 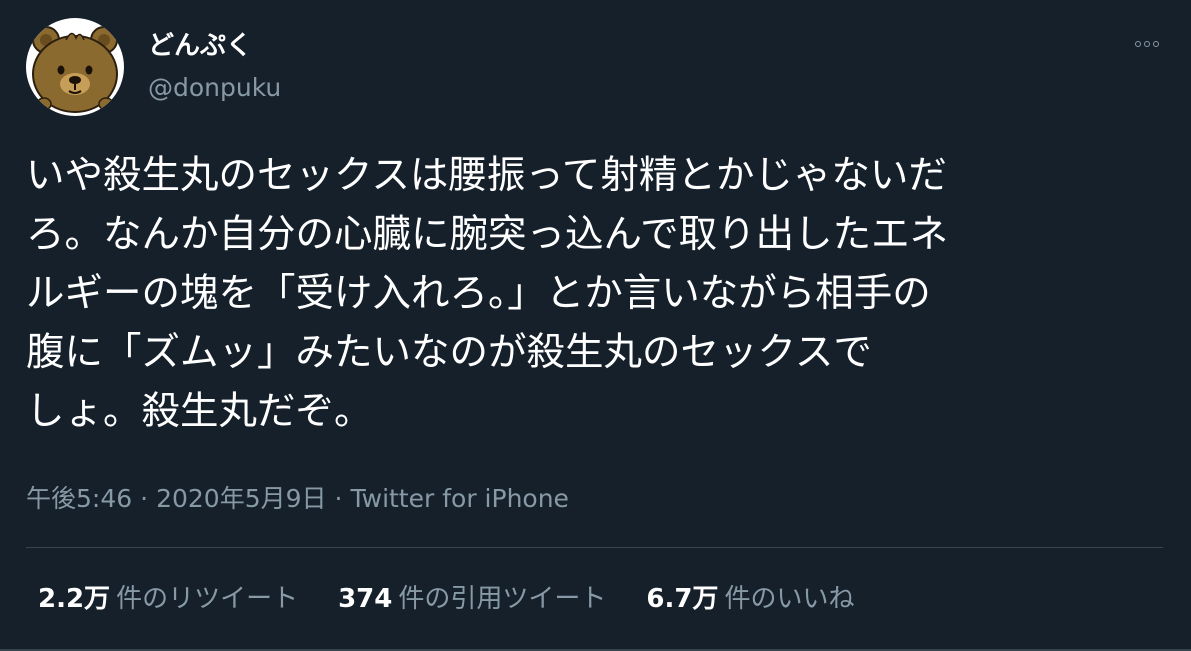 What do you see at coordinates (214, 88) in the screenshot?
I see `author-handle: @donpuku` at bounding box center [214, 88].